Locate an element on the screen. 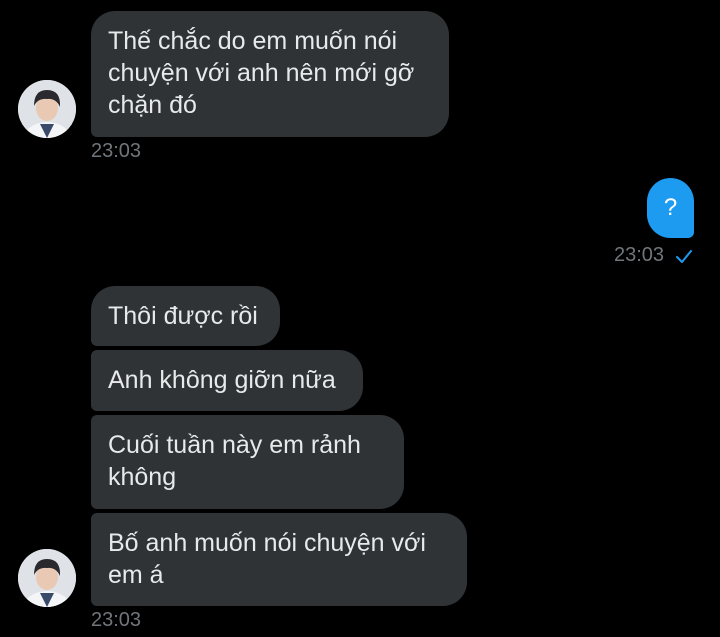 This screenshot has width=720, height=637. outgoing-message-bubble: ? is located at coordinates (670, 208).